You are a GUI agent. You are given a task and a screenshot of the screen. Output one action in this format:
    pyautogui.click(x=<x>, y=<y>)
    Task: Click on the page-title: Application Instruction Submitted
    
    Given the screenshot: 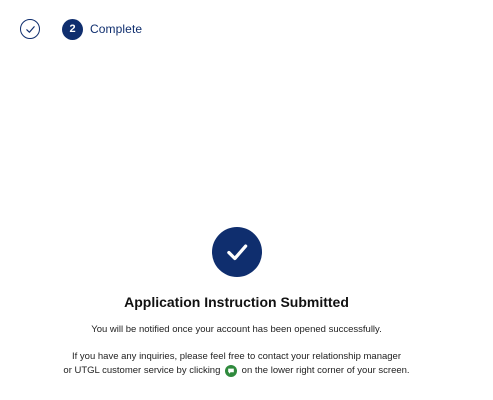 What is the action you would take?
    pyautogui.click(x=236, y=302)
    